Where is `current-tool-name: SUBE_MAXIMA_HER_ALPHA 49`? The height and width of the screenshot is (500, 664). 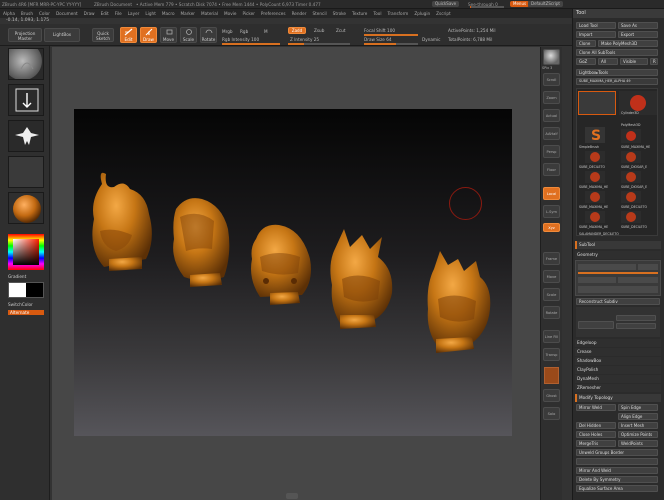
current-tool-name: SUBE_MAXIMA_HER_ALPHA 49 is located at coordinates (617, 81).